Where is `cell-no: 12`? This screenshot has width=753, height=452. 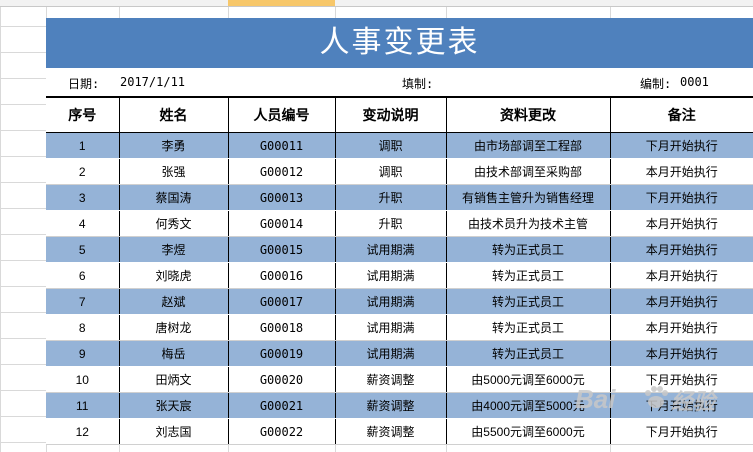
cell-no: 12 is located at coordinates (82, 431).